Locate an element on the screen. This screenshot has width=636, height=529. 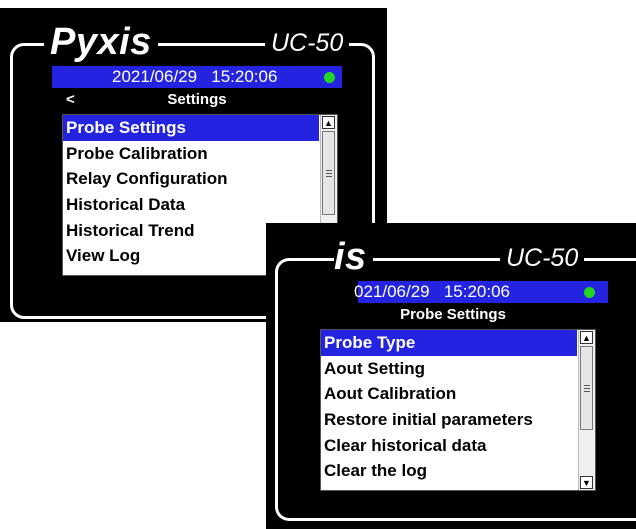
menu-item-clear-the-log: Clear the log is located at coordinates (449, 471).